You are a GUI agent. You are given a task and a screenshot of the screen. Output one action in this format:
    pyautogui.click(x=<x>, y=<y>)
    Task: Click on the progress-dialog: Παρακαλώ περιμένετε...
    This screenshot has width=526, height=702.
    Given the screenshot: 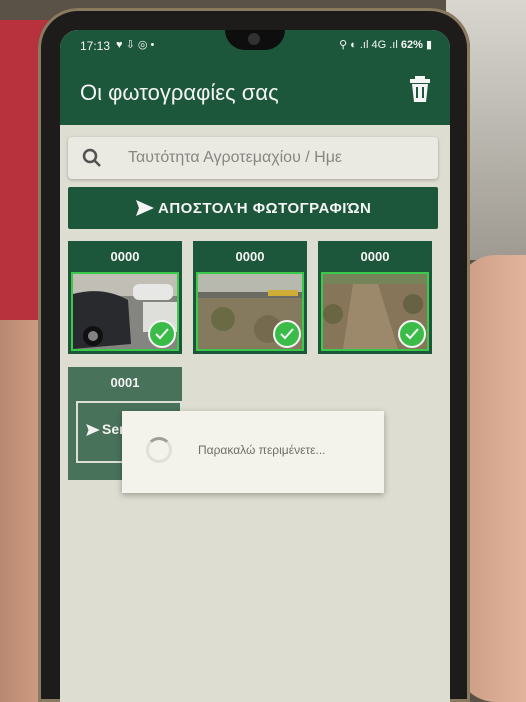 What is the action you would take?
    pyautogui.click(x=253, y=452)
    